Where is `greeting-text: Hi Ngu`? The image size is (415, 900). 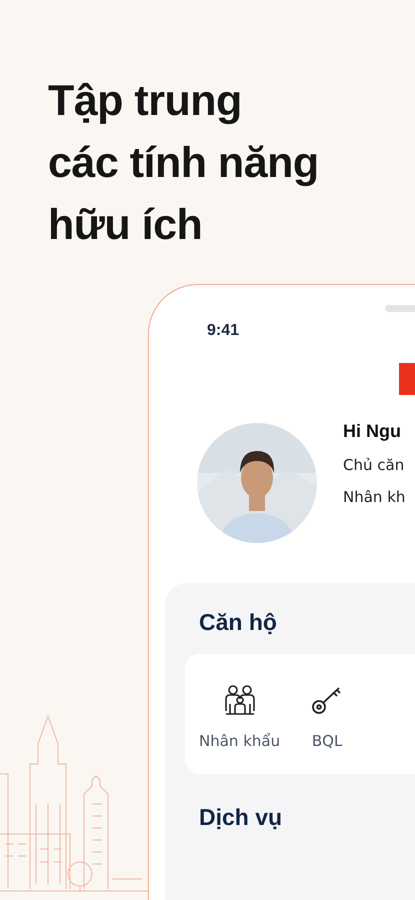
greeting-text: Hi Ngu is located at coordinates (372, 431).